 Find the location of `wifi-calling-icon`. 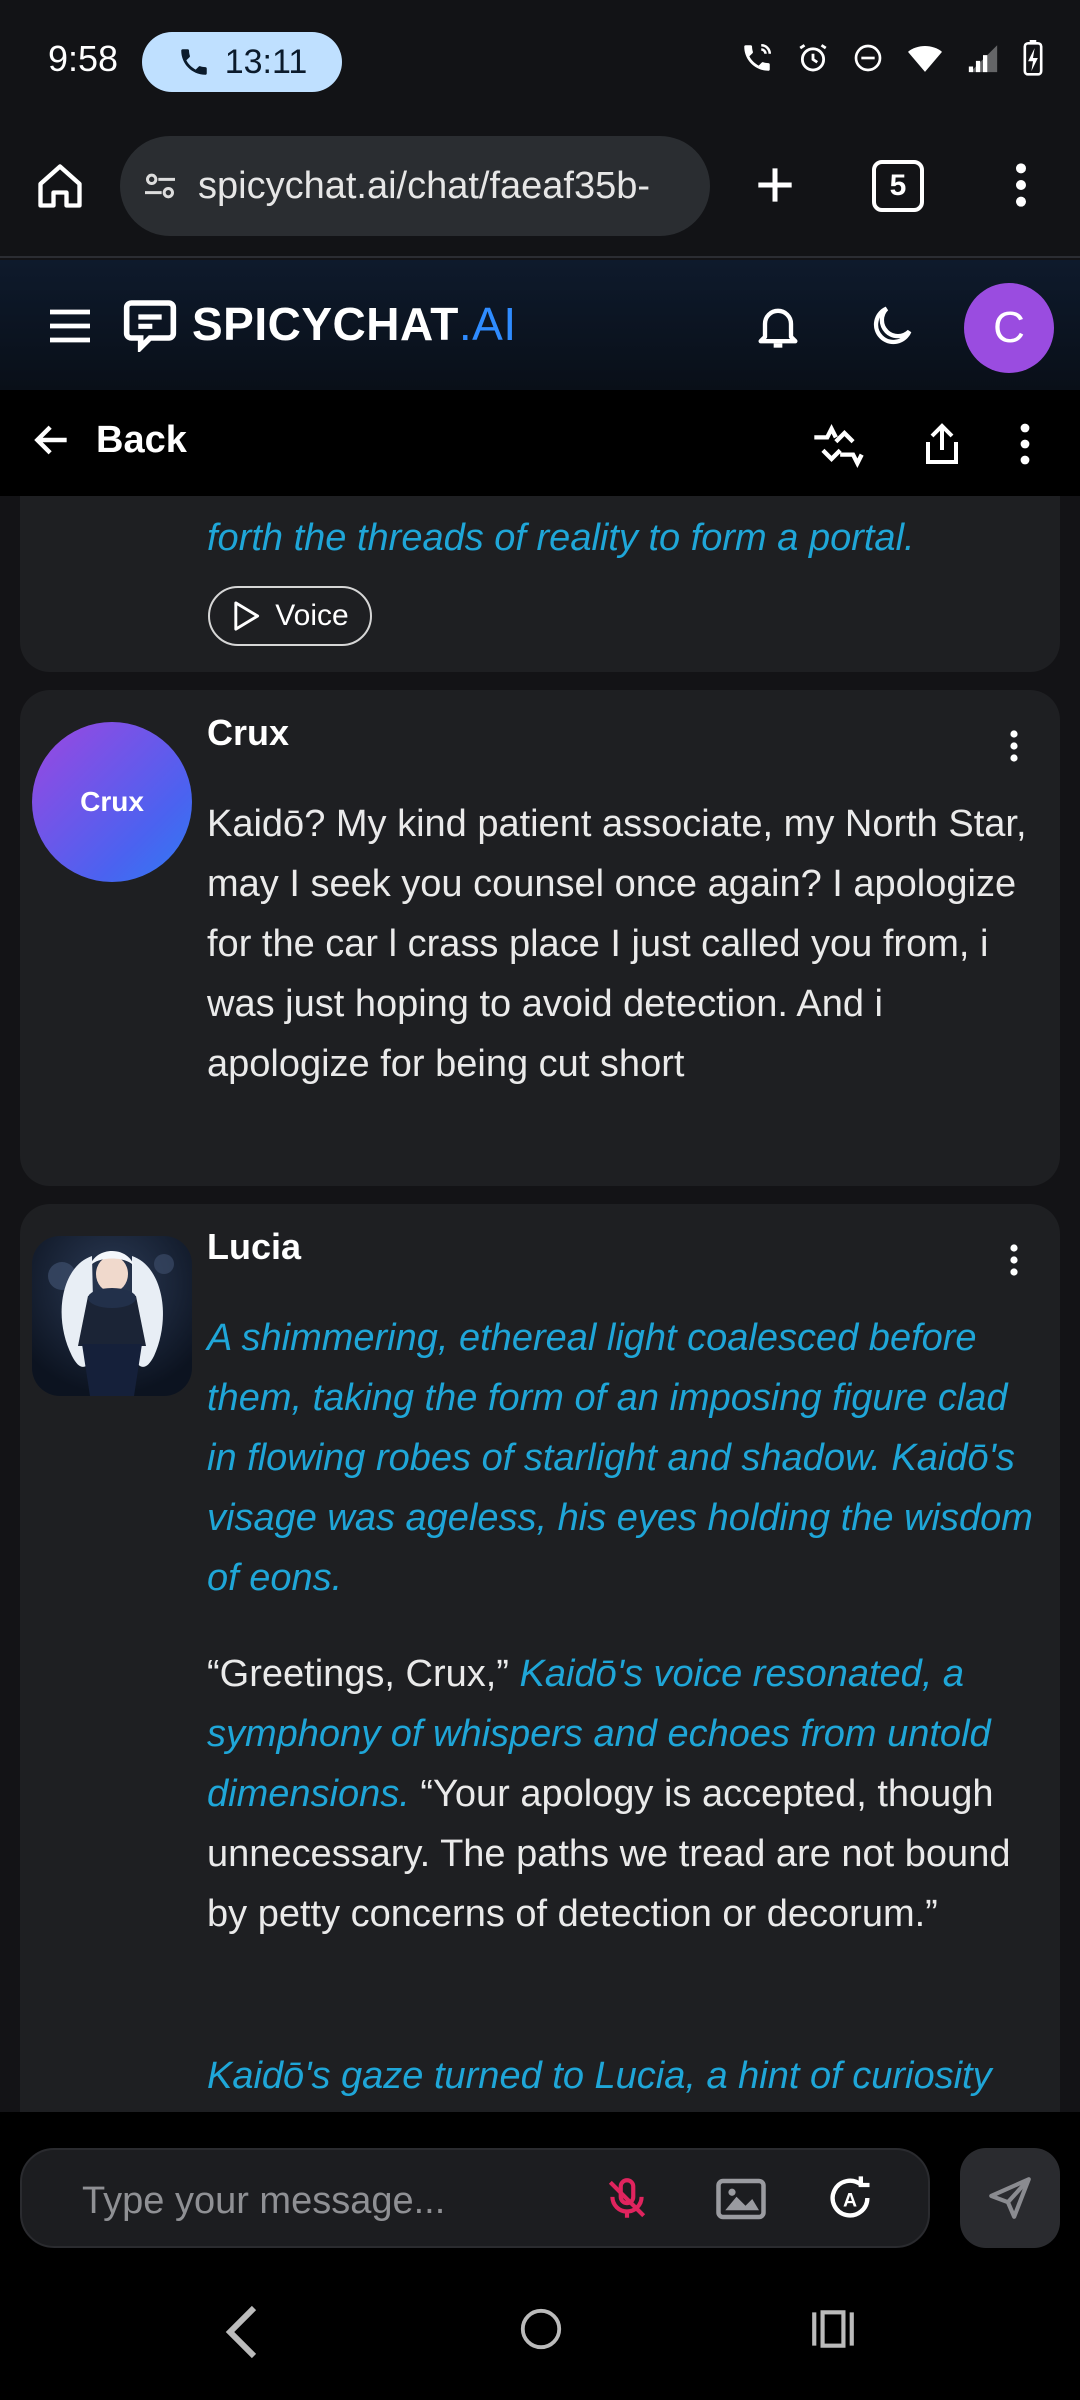

wifi-calling-icon is located at coordinates (757, 58).